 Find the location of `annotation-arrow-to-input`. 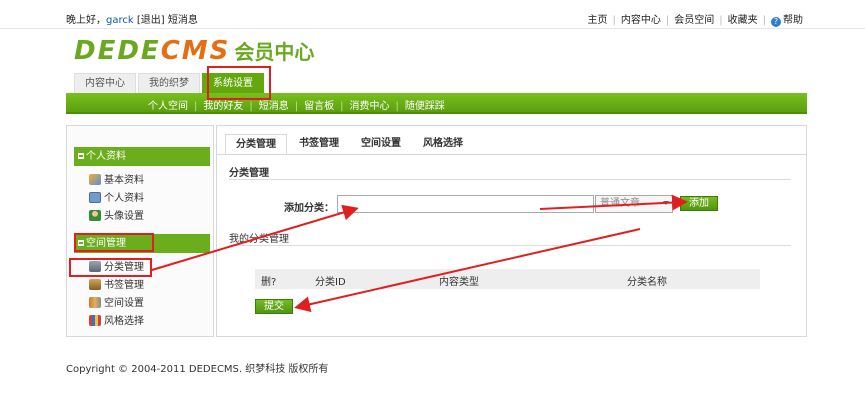

annotation-arrow-to-input is located at coordinates (255, 237).